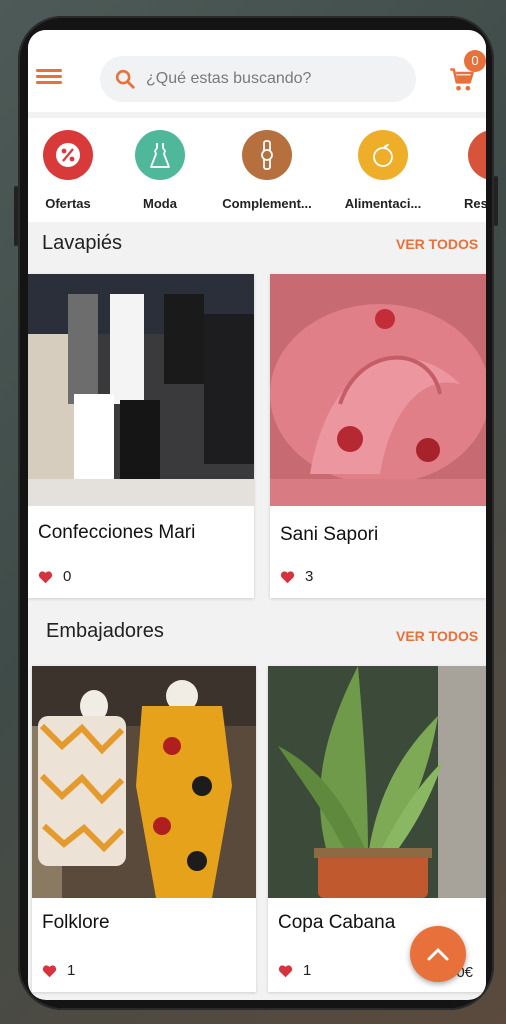 This screenshot has height=1024, width=506. Describe the element at coordinates (67, 576) in the screenshot. I see `like-count-value: 0` at that location.